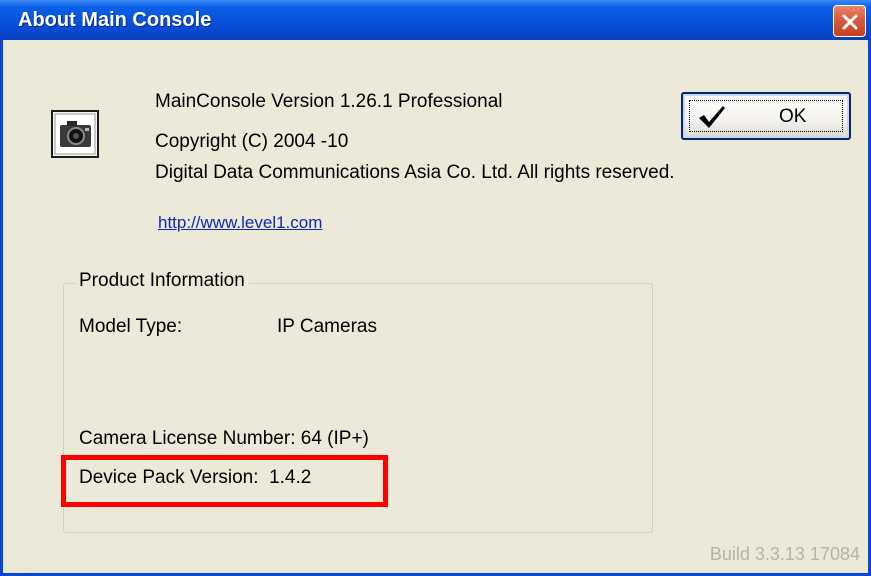 This screenshot has width=871, height=576. What do you see at coordinates (712, 117) in the screenshot?
I see `checkmark-icon` at bounding box center [712, 117].